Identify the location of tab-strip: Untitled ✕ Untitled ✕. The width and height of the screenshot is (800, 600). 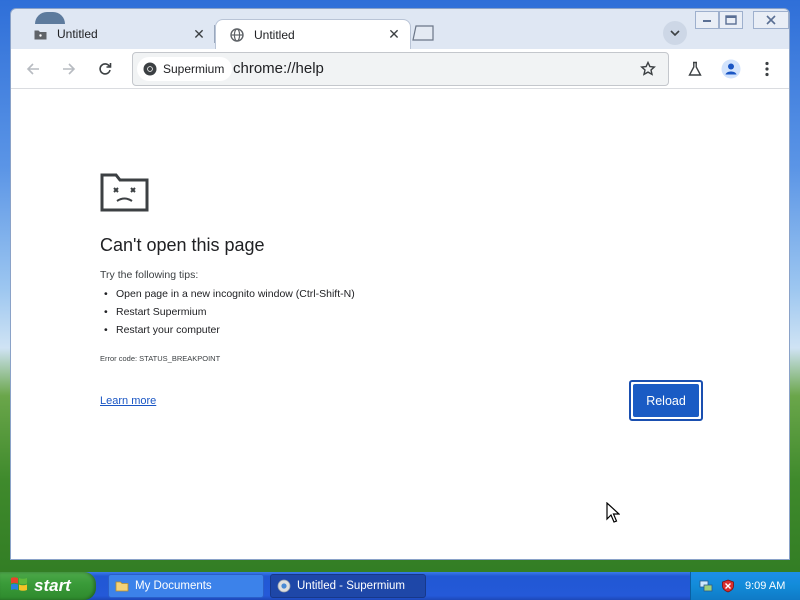
(400, 29).